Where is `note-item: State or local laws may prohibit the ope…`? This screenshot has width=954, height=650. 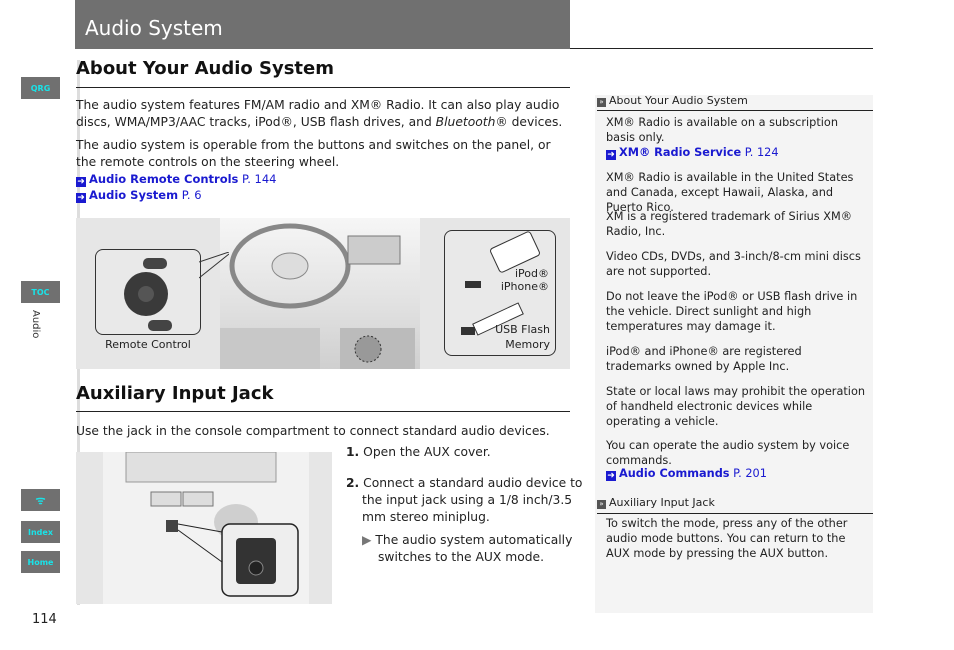
note-item: State or local laws may prohibit the ope… is located at coordinates (736, 406).